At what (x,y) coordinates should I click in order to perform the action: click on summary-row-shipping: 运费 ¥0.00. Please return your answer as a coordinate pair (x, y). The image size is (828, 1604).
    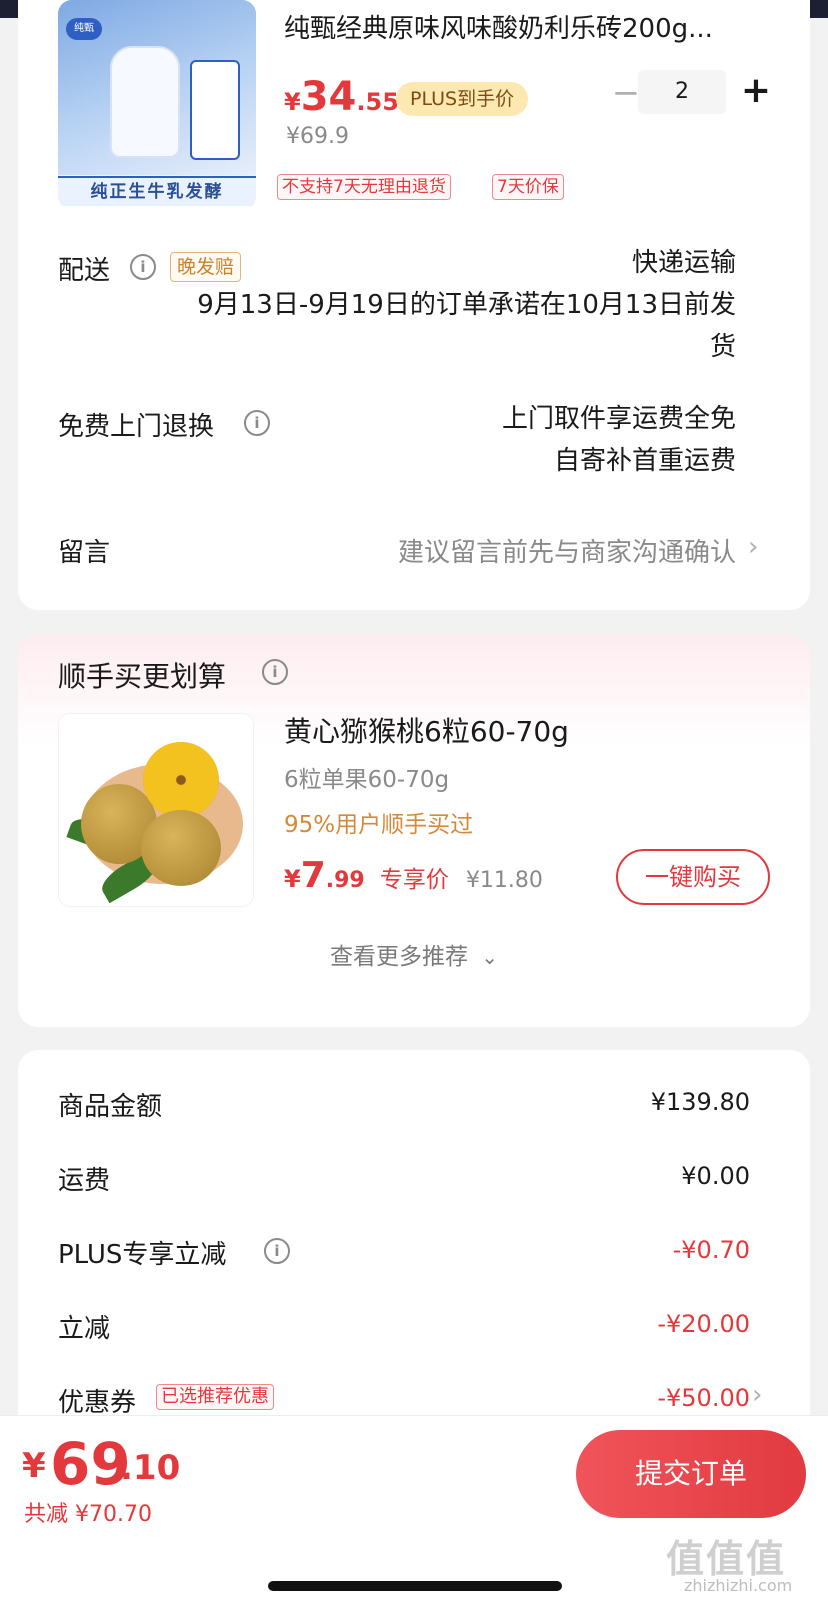
    Looking at the image, I should click on (404, 1180).